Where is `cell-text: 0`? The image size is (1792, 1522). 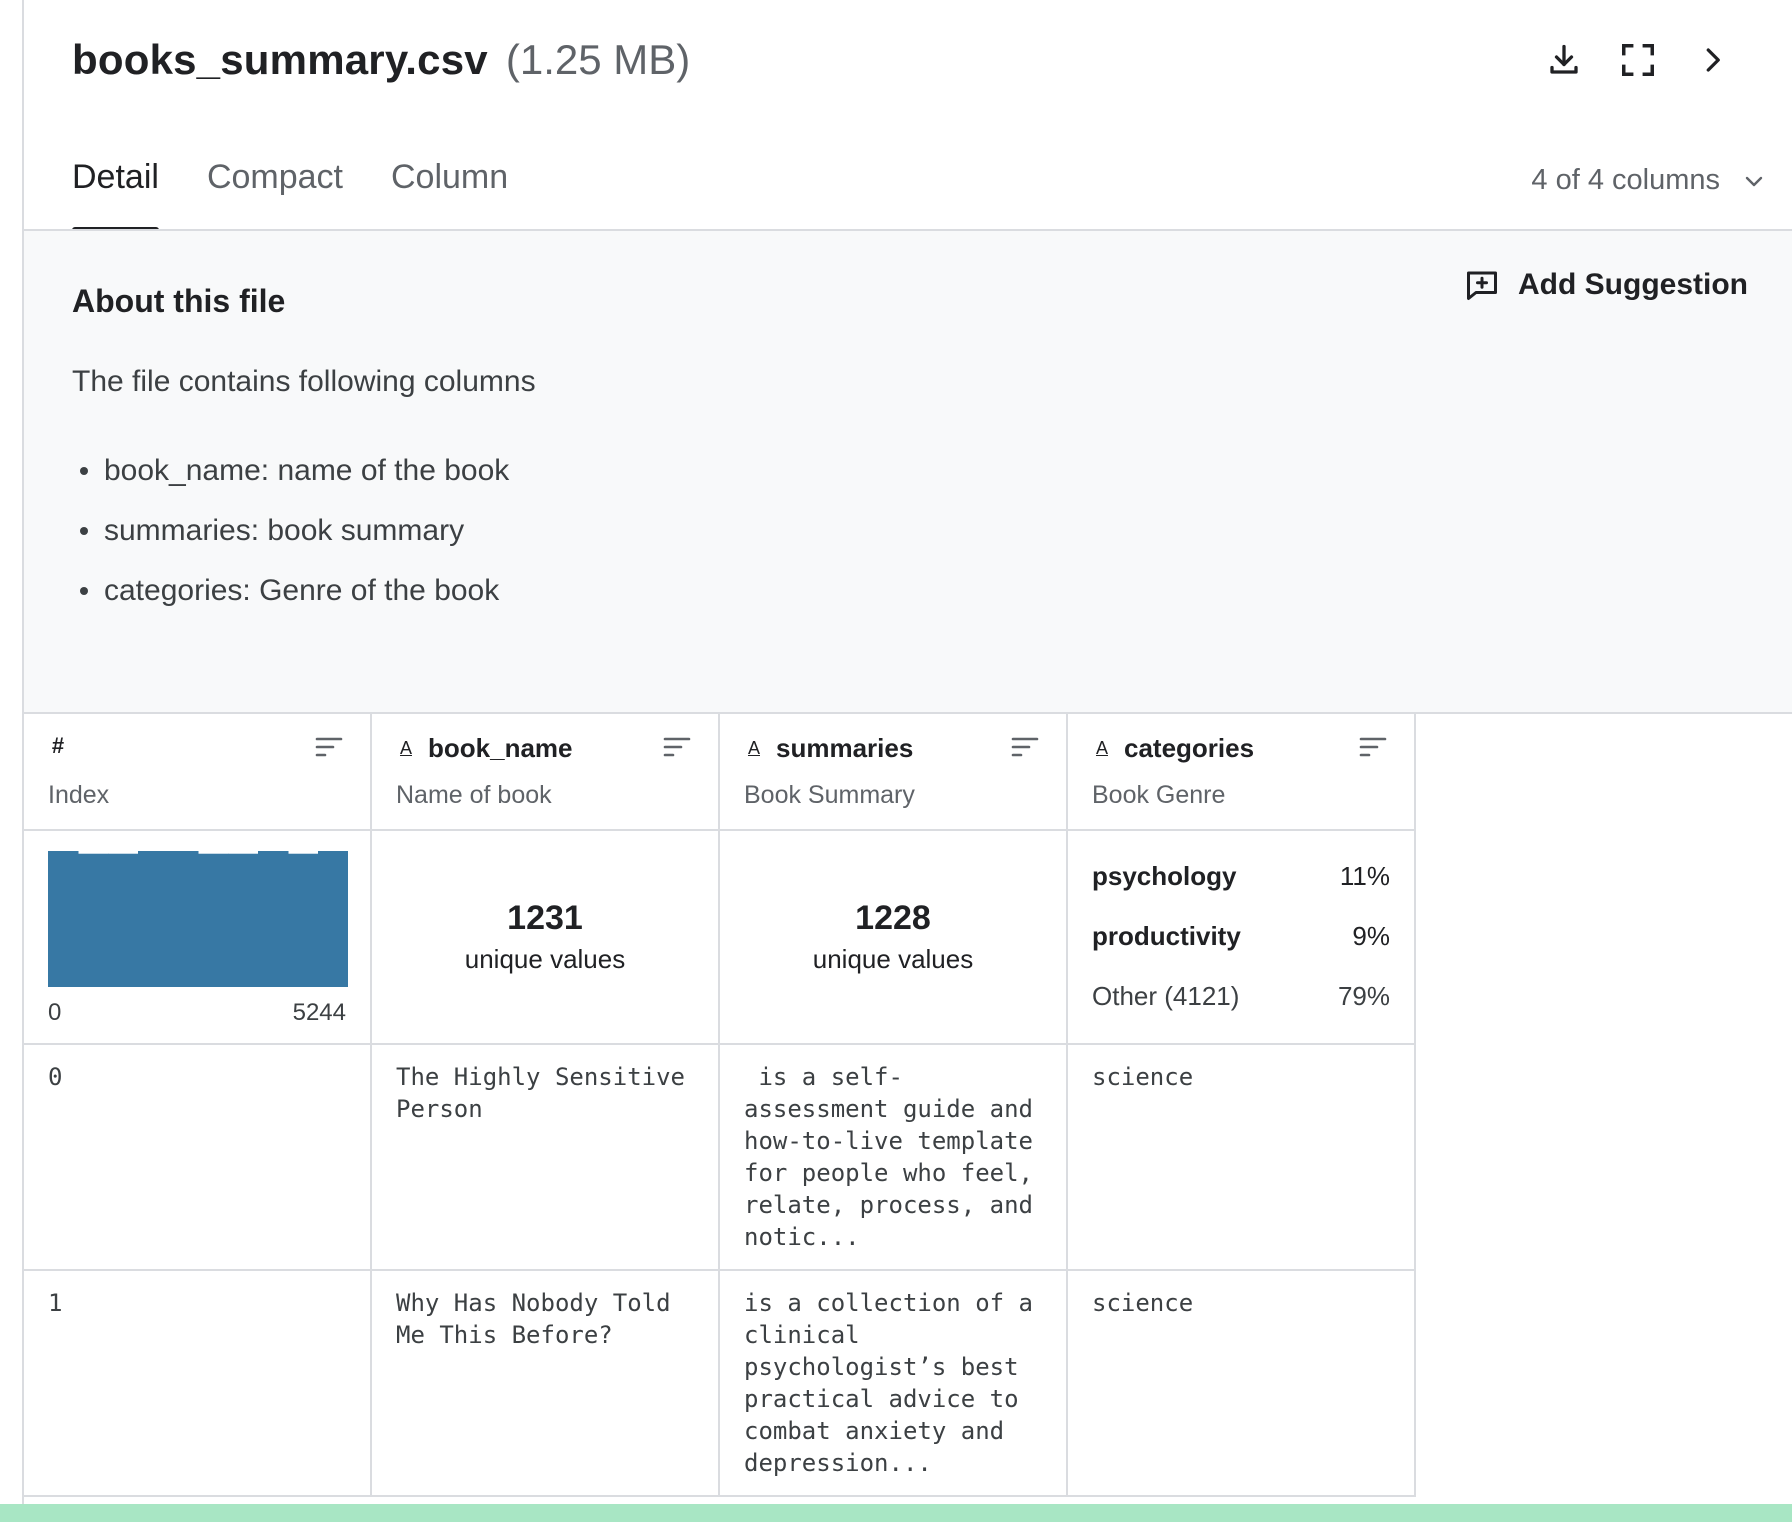
cell-text: 0 is located at coordinates (55, 1077).